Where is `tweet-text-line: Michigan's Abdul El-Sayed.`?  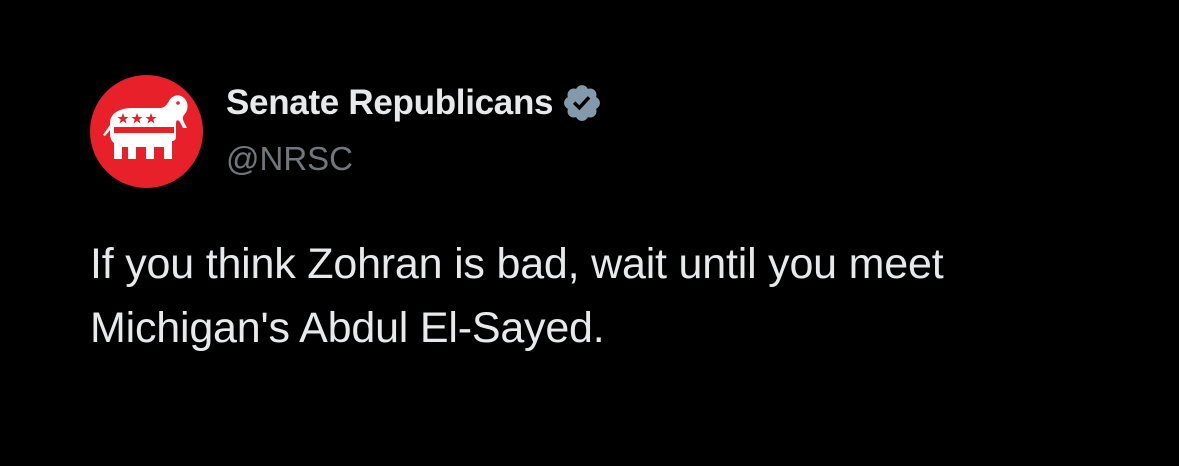
tweet-text-line: Michigan's Abdul El-Sayed. is located at coordinates (347, 328).